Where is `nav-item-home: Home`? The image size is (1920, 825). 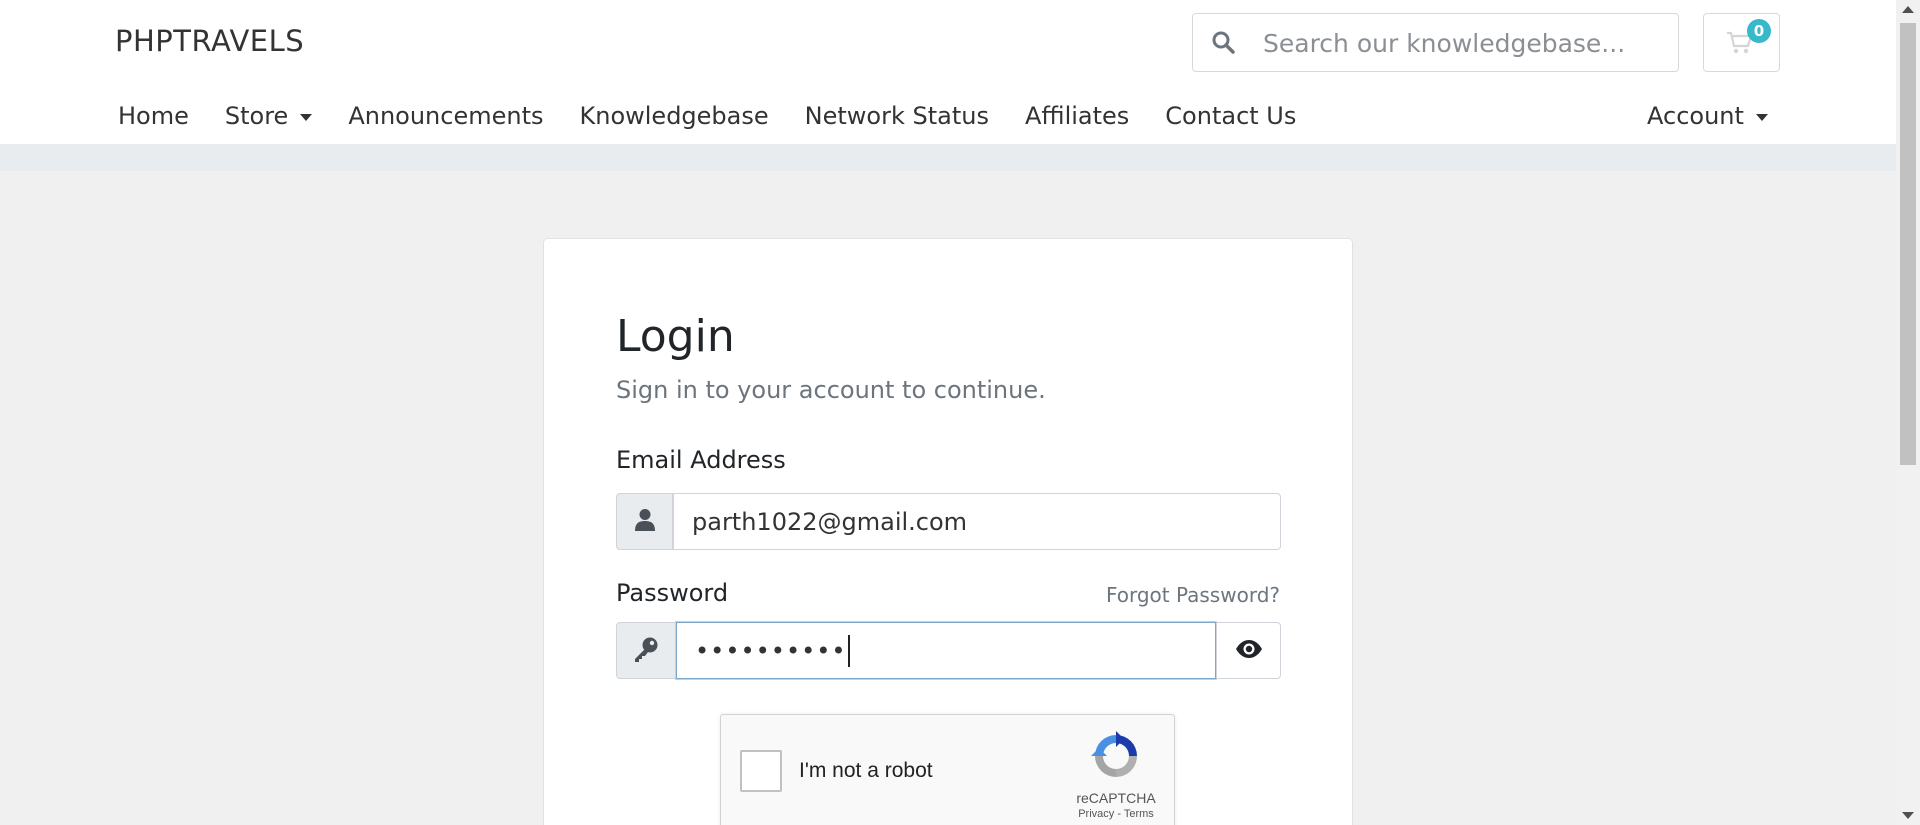 nav-item-home: Home is located at coordinates (153, 116).